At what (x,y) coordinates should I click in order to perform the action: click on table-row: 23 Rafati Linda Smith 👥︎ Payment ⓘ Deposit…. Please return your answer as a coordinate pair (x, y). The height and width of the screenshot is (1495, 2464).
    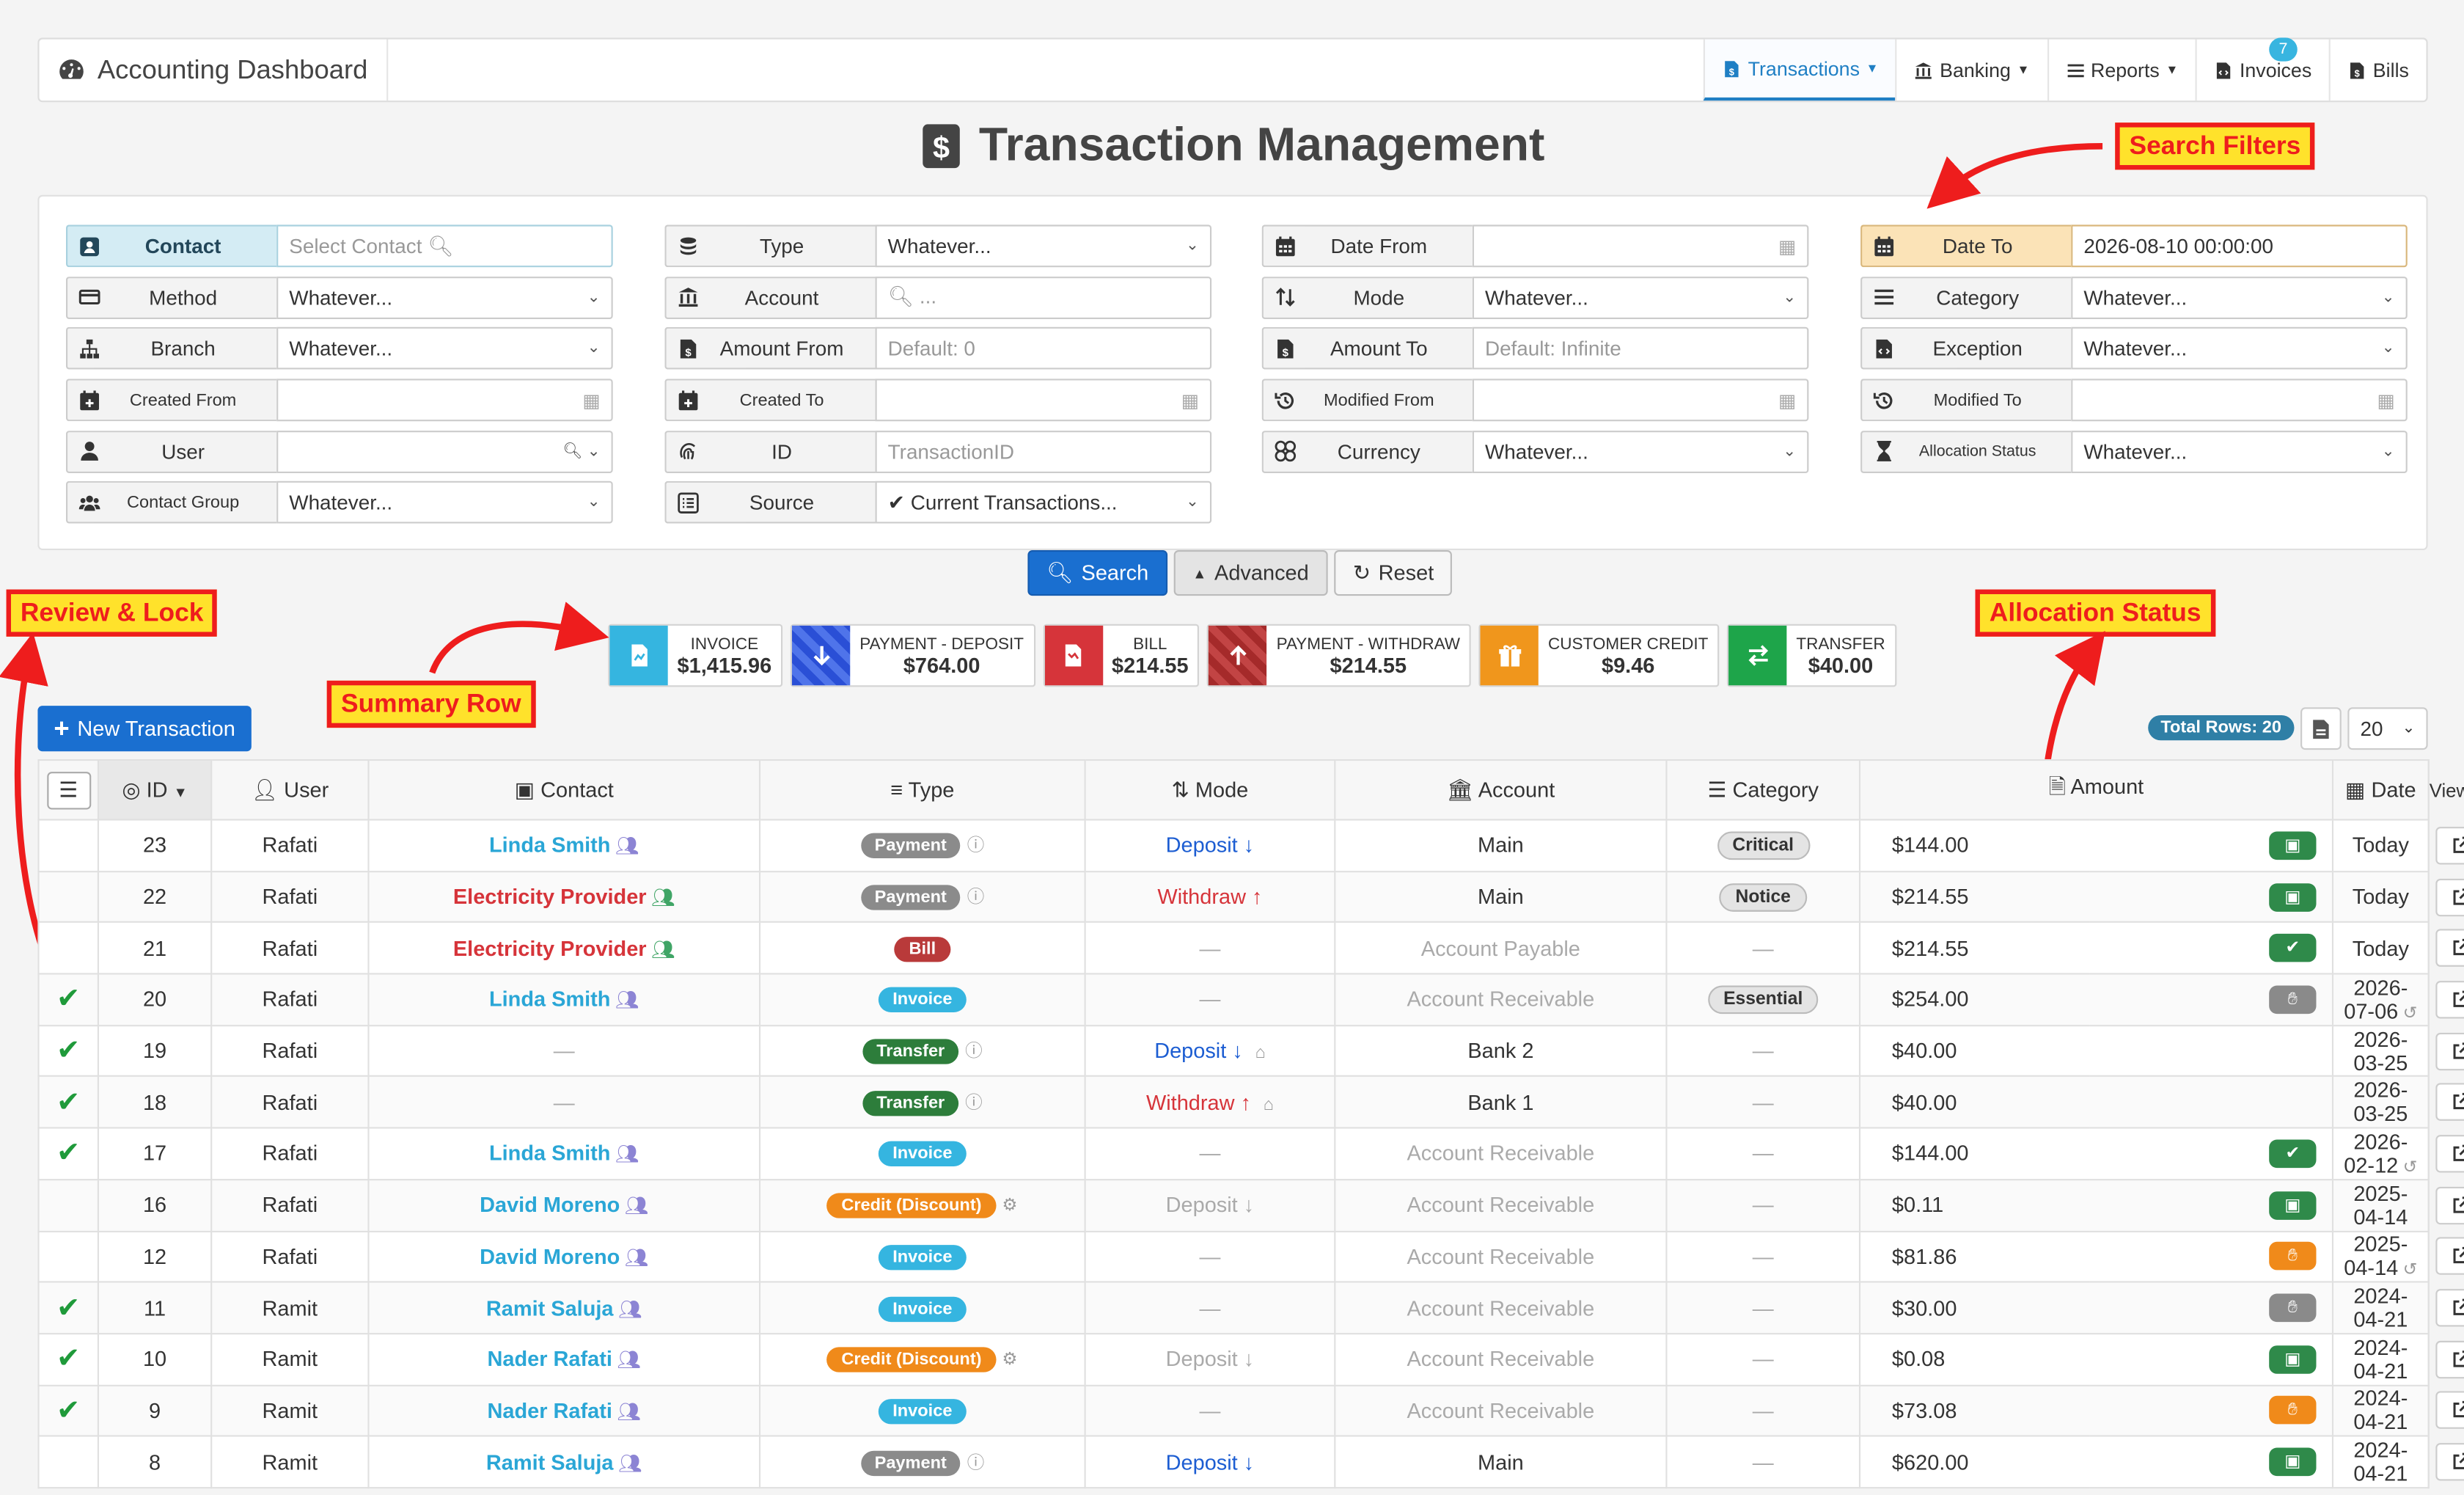
    Looking at the image, I should click on (1250, 845).